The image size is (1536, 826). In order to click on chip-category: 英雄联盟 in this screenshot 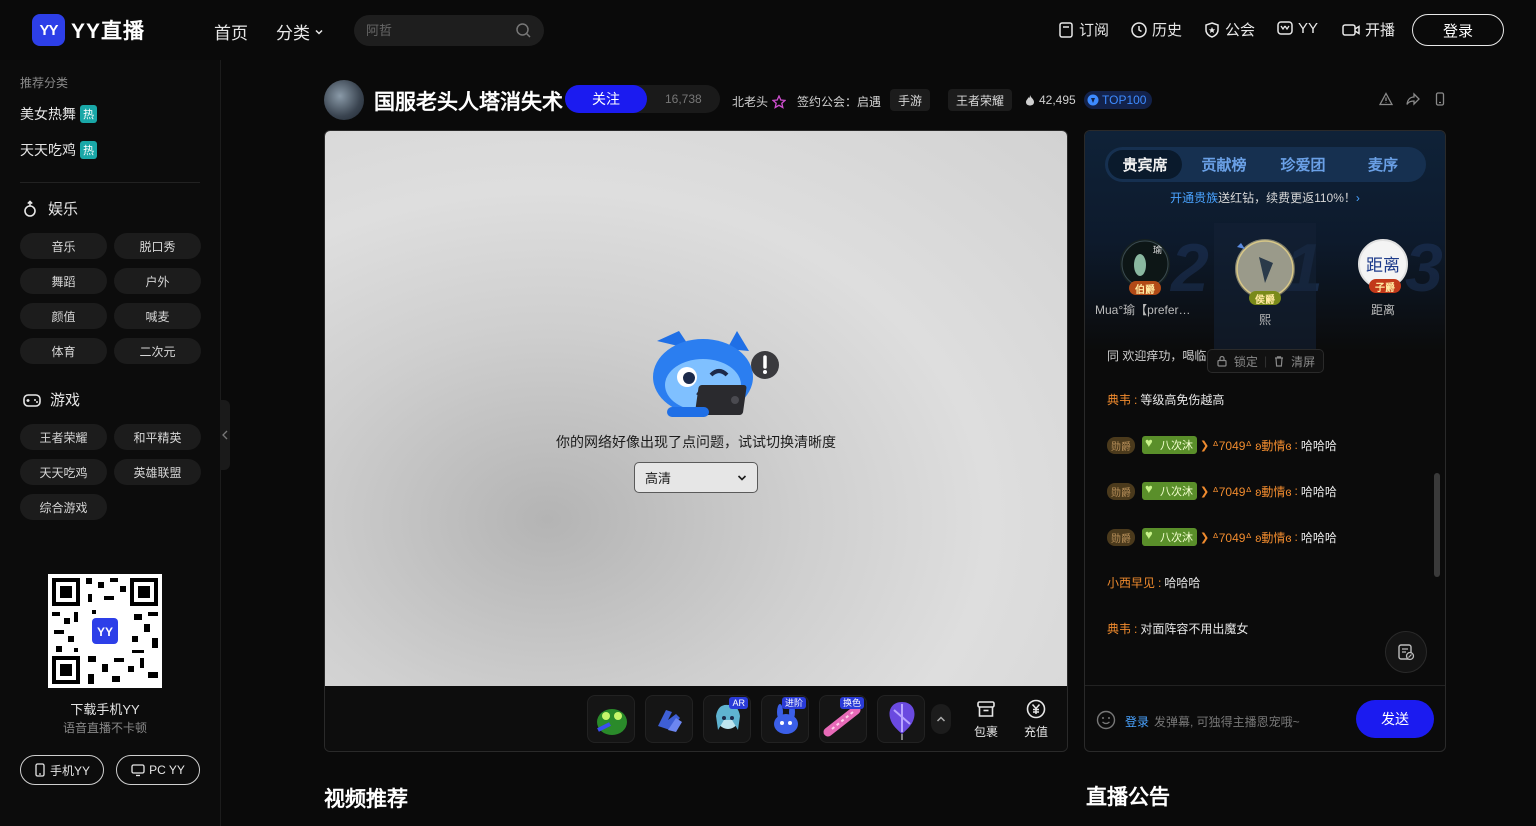, I will do `click(157, 472)`.